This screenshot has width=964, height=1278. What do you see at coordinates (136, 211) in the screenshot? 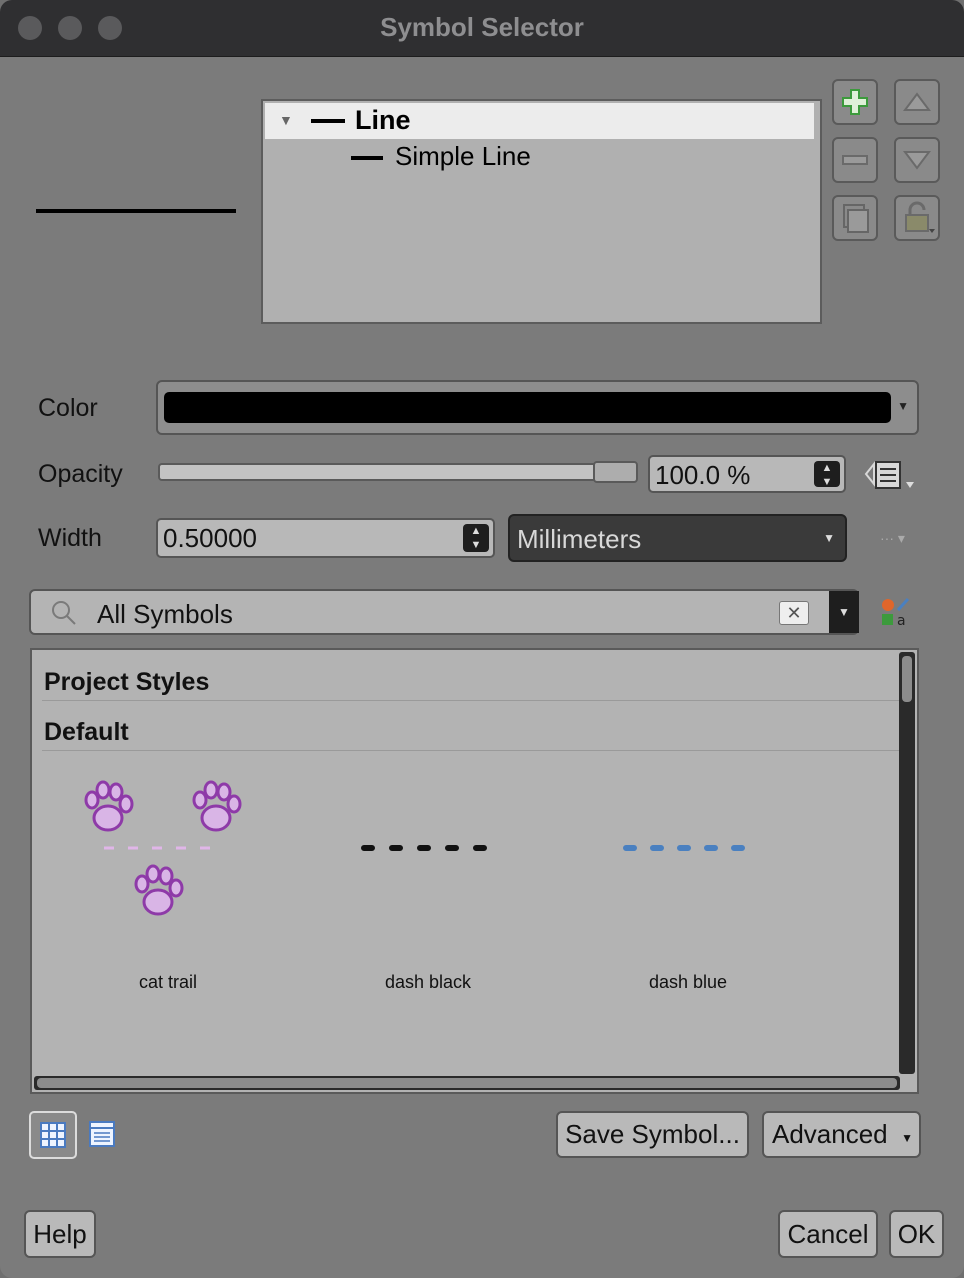
I see `symbol-preview` at bounding box center [136, 211].